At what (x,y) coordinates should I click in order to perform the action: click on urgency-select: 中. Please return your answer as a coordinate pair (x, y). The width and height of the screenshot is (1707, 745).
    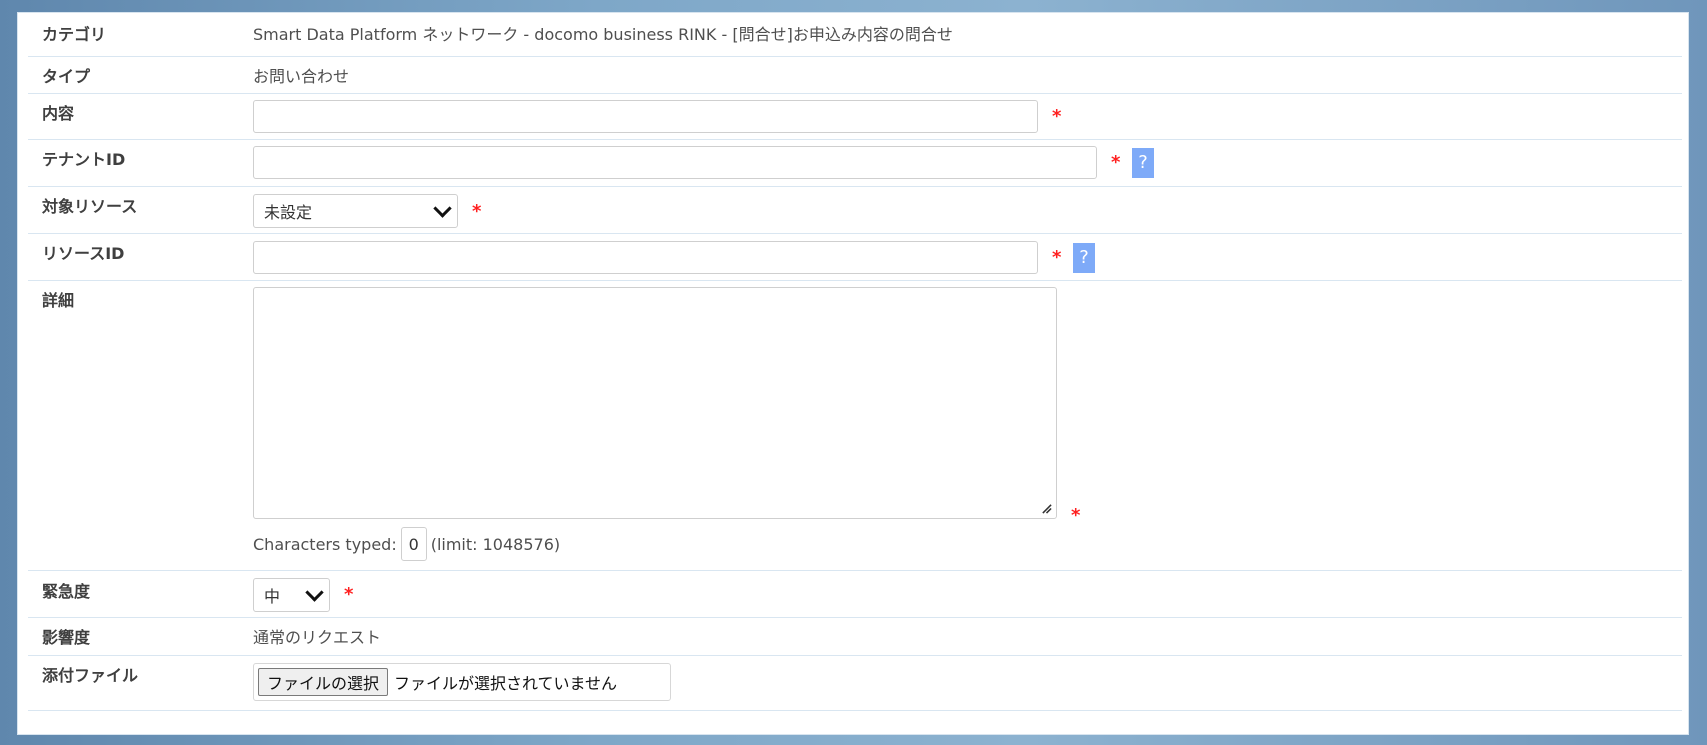
    Looking at the image, I should click on (291, 595).